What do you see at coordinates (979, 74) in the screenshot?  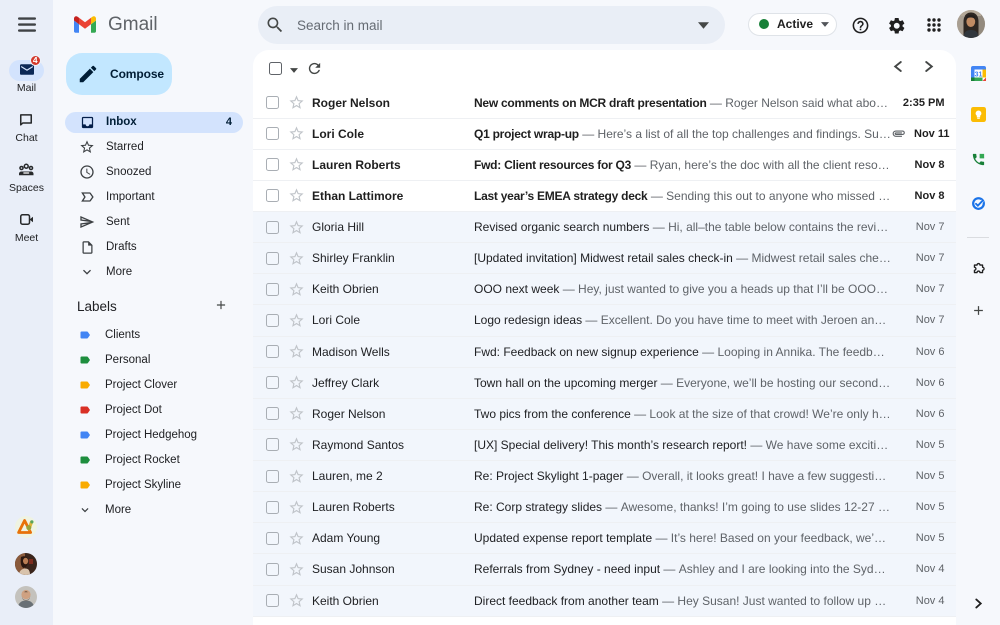 I see `svg-text: 31` at bounding box center [979, 74].